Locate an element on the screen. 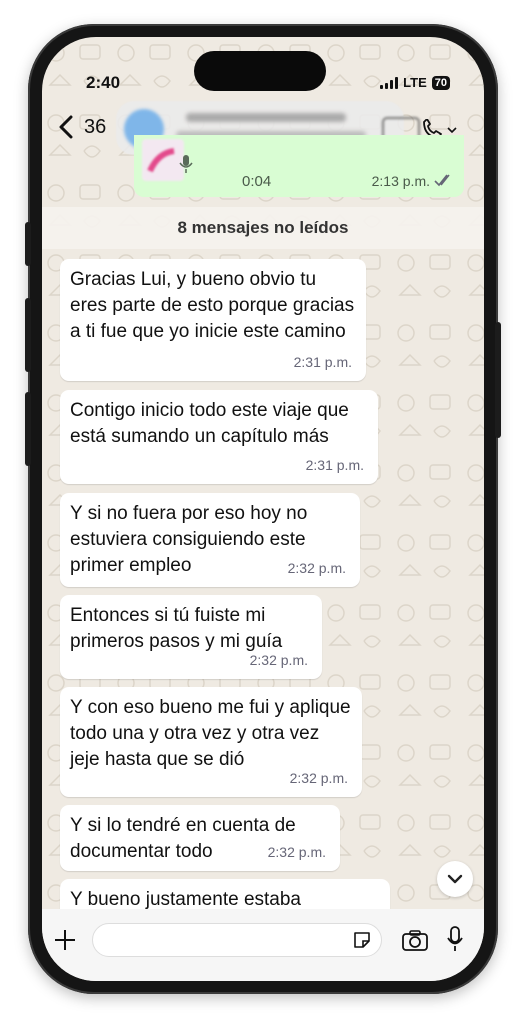 Image resolution: width=526 pixels, height=1024 pixels. status-icons: LTE 70 is located at coordinates (415, 82).